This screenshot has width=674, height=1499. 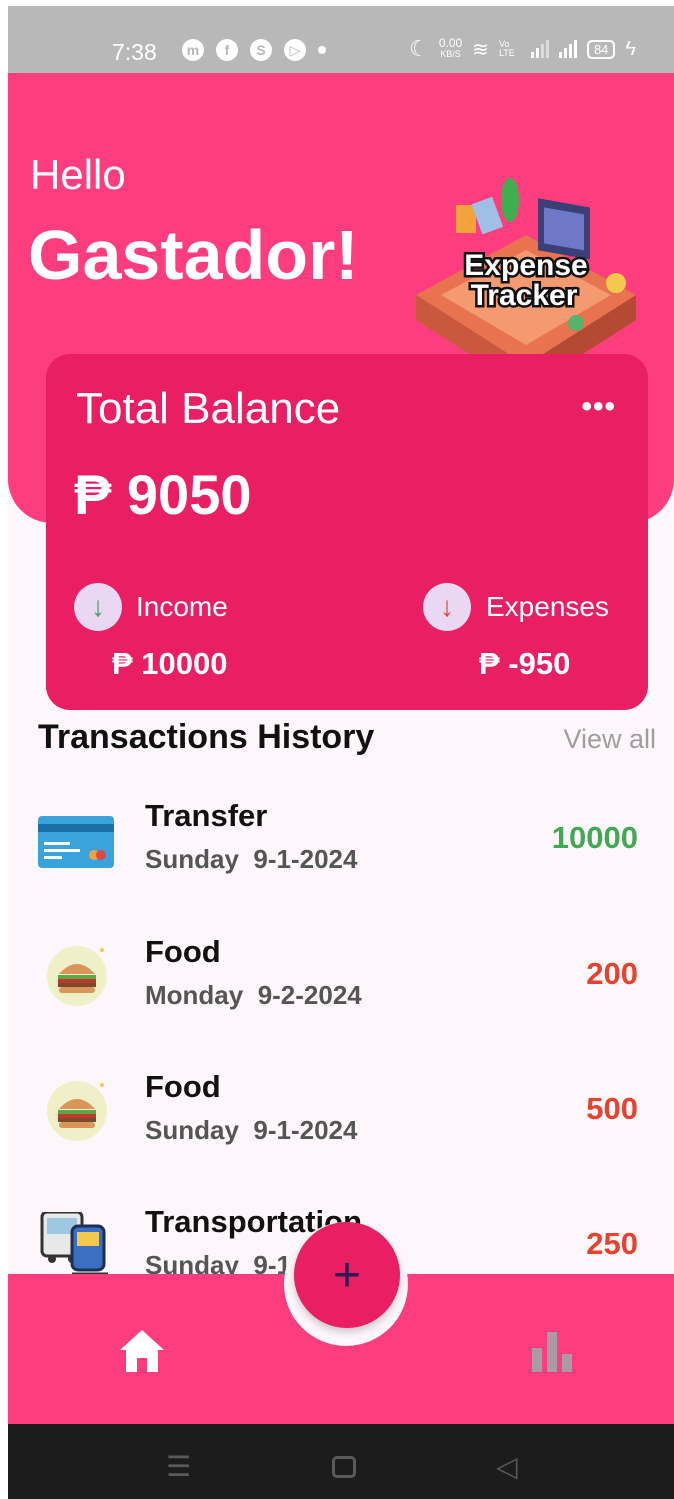 What do you see at coordinates (598, 407) in the screenshot?
I see `more-options-icon: •••` at bounding box center [598, 407].